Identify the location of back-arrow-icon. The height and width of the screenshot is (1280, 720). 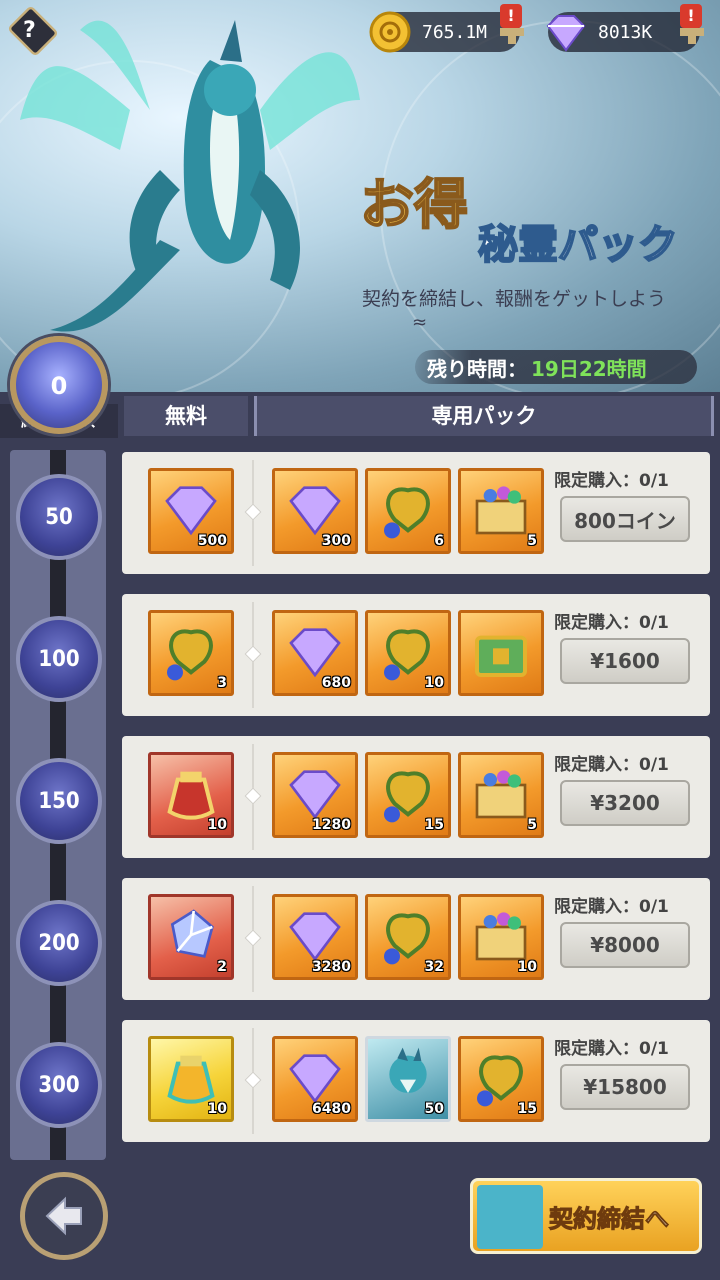
(63, 1216).